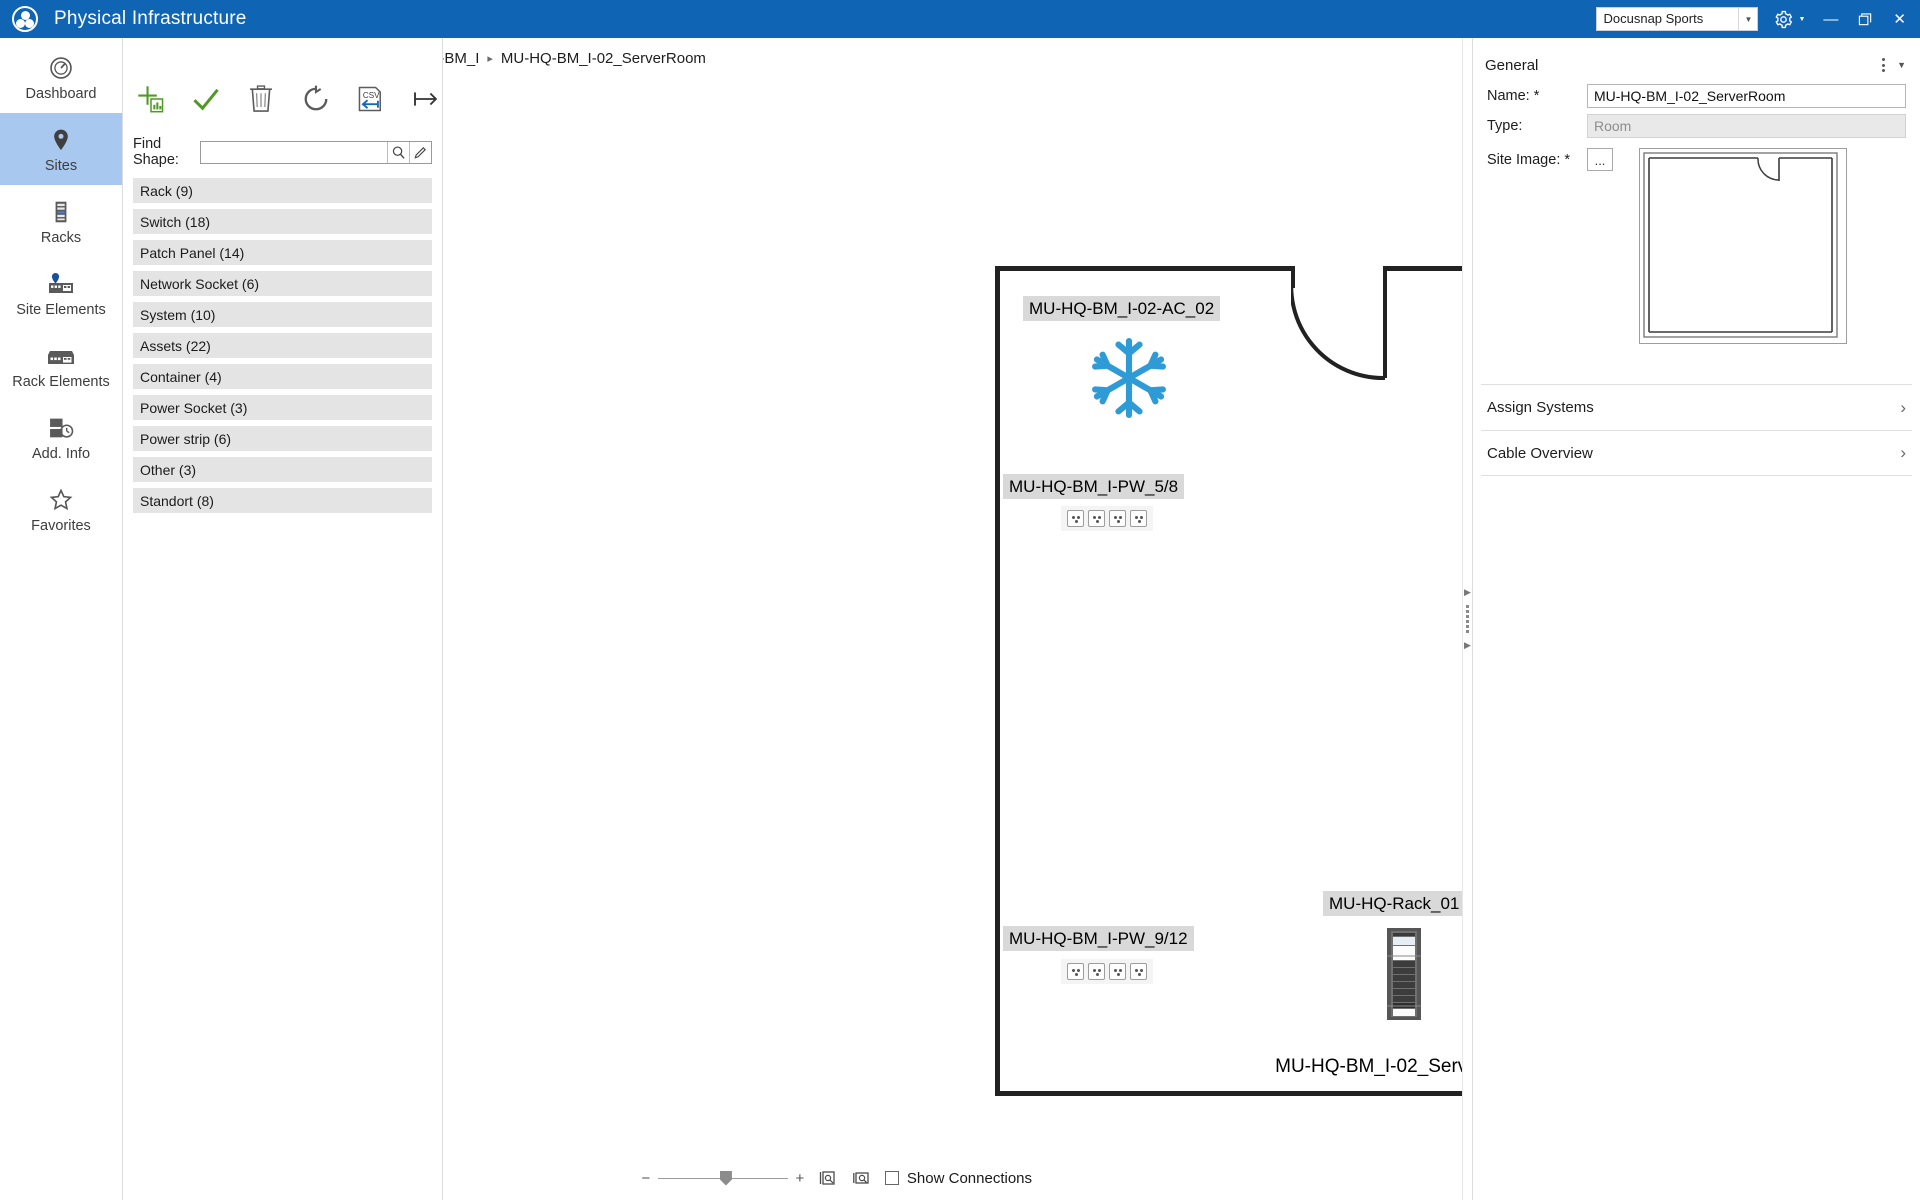  I want to click on titlebar-controls: Docusnap Sports ▼ ▼ — ✕, so click(1758, 19).